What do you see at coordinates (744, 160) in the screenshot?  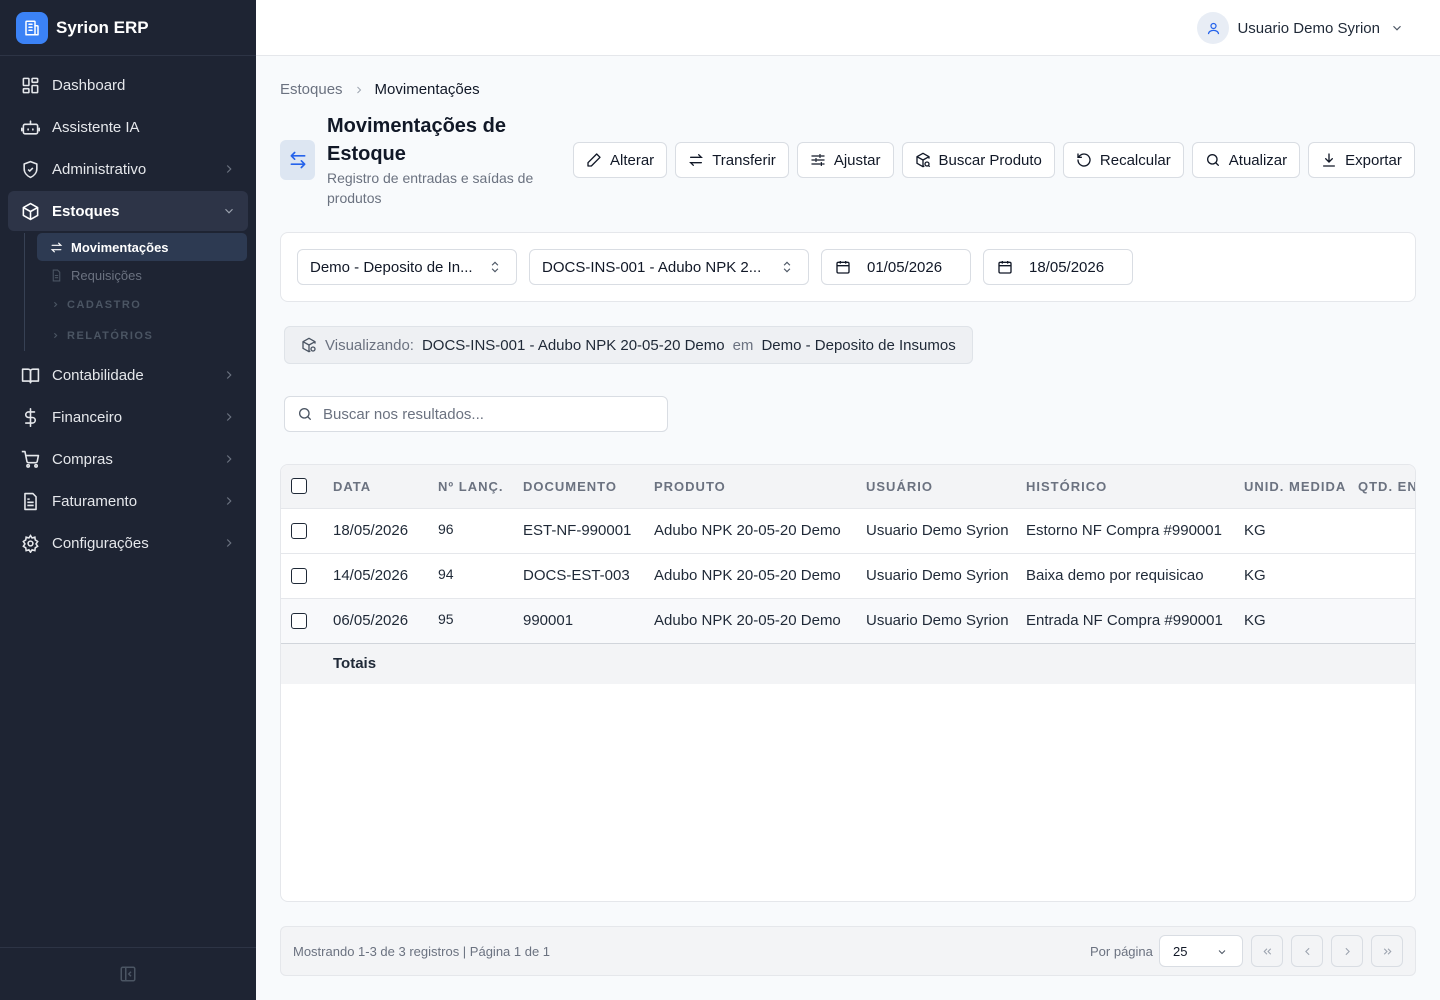 I see `button-label: Transferir` at bounding box center [744, 160].